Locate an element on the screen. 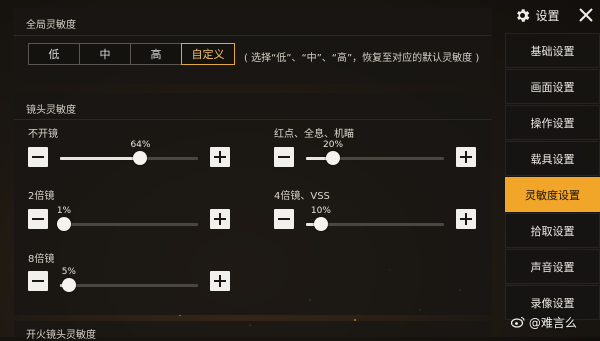  slider-2x: 1% is located at coordinates (127, 218).